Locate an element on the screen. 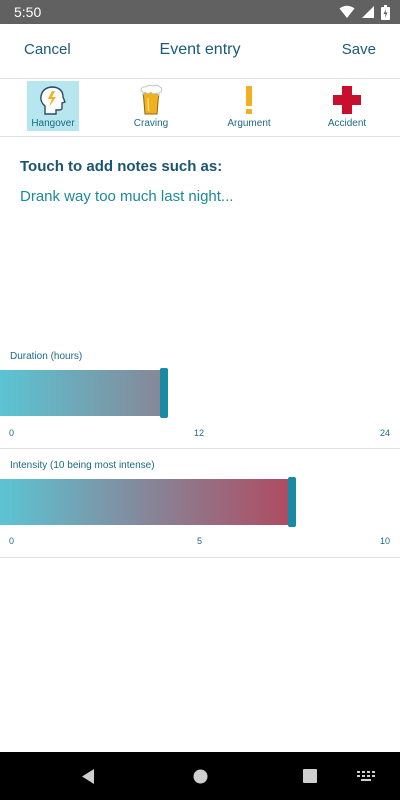 The height and width of the screenshot is (800, 400). event-type-label: Hangover is located at coordinates (53, 123).